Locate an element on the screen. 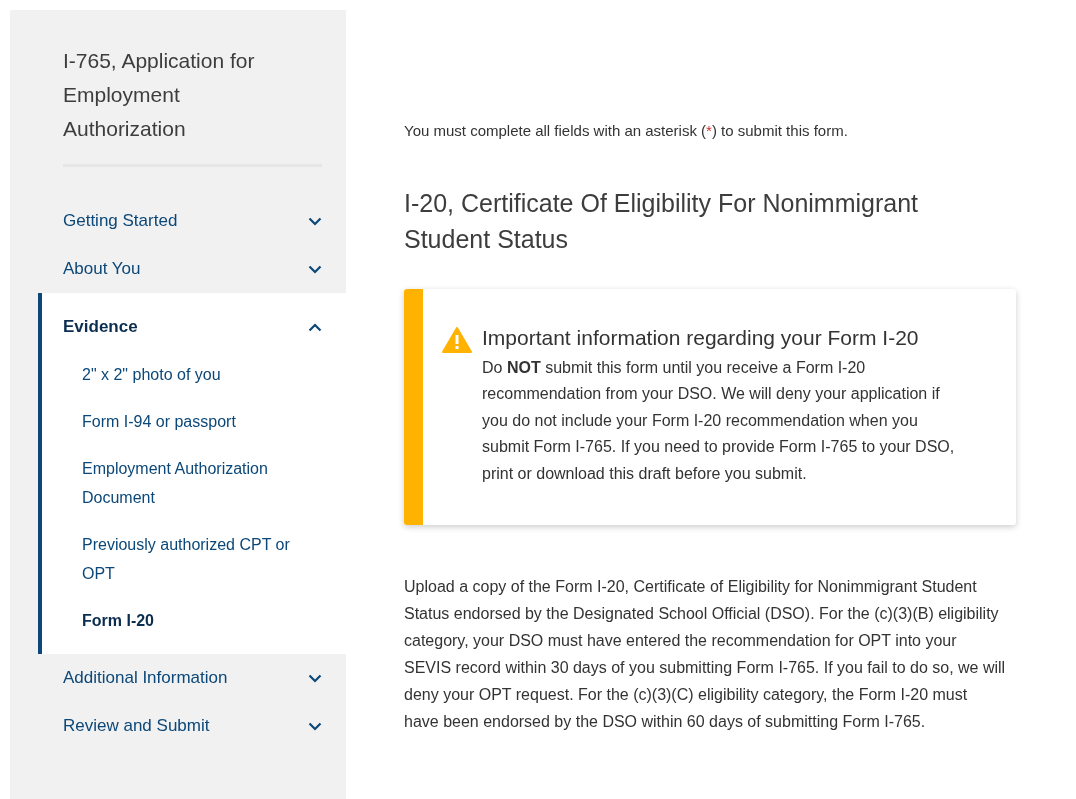 The image size is (1076, 799). form-title: I-765, Application for Employment Authorization is located at coordinates (159, 95).